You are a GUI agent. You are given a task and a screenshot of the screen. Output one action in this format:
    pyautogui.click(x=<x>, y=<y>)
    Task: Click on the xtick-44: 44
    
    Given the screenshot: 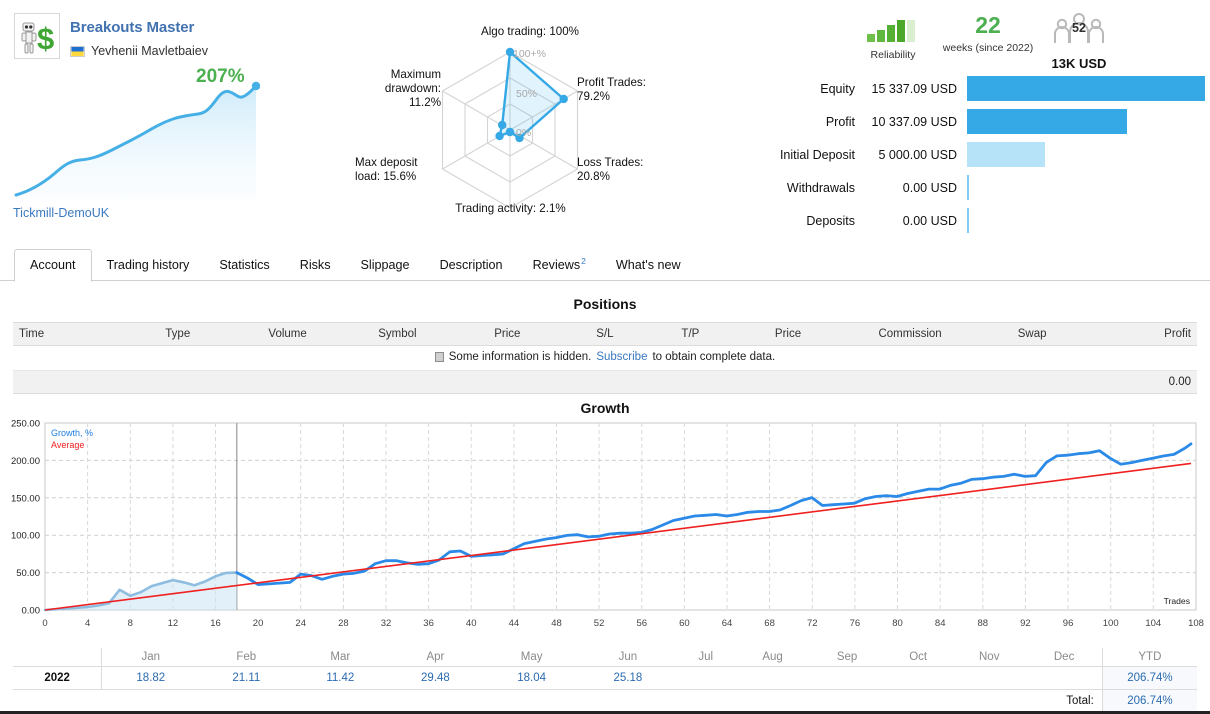 What is the action you would take?
    pyautogui.click(x=514, y=623)
    